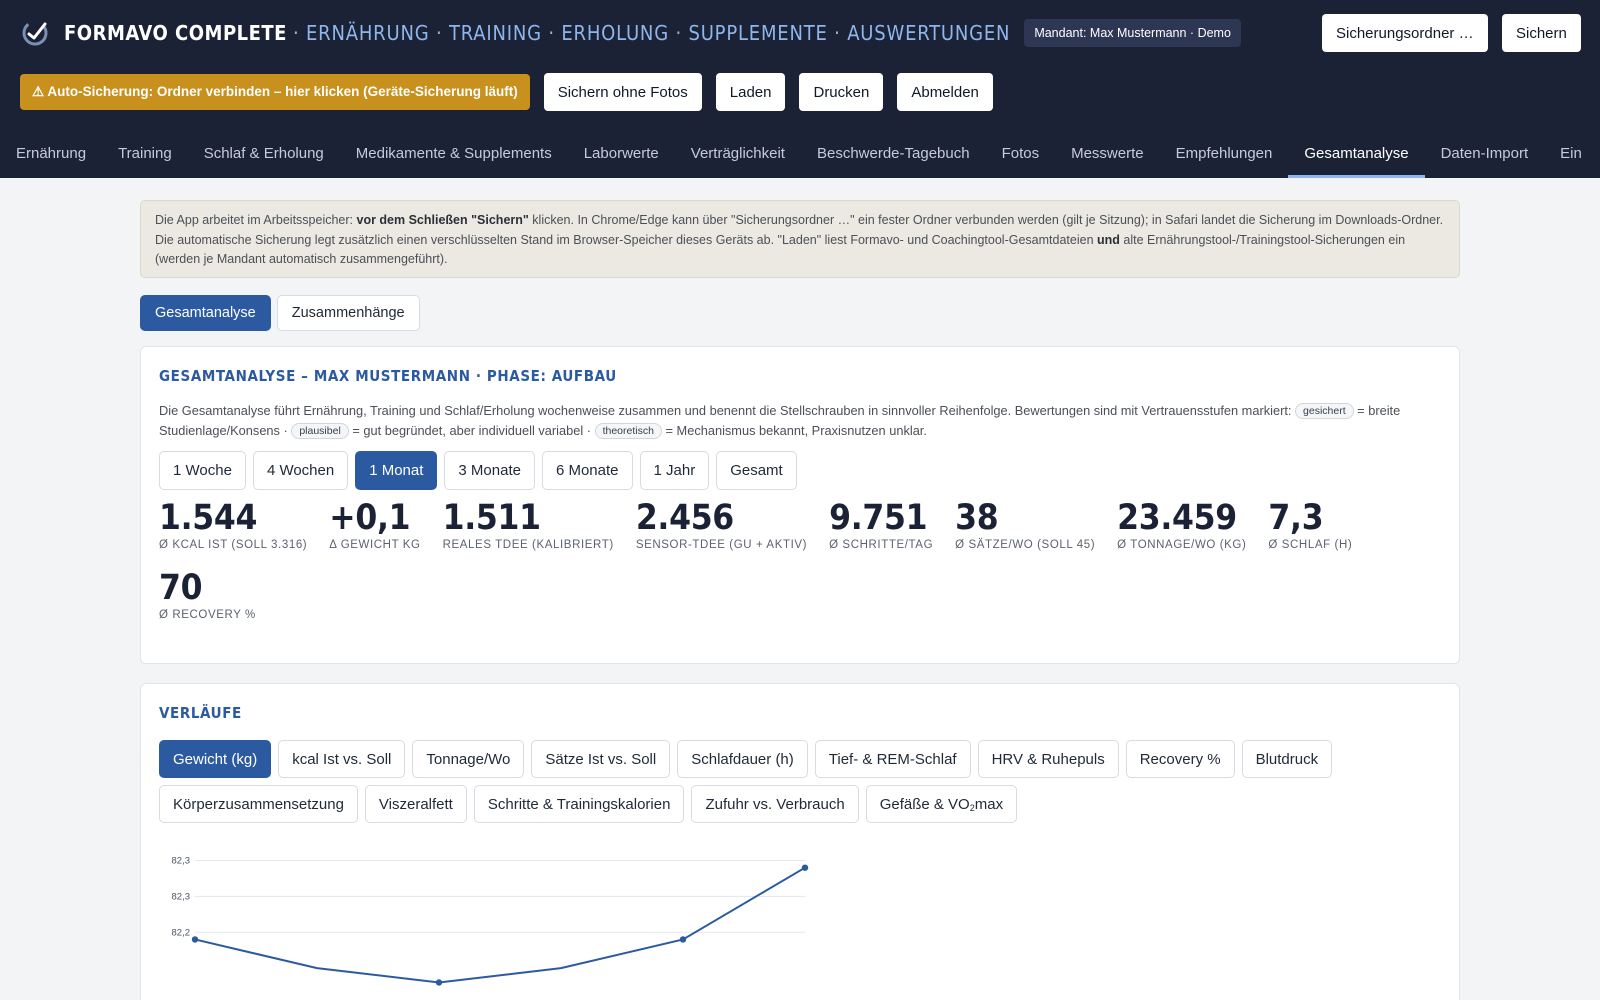 This screenshot has height=1000, width=1600. I want to click on kpi-value: 1.511, so click(491, 518).